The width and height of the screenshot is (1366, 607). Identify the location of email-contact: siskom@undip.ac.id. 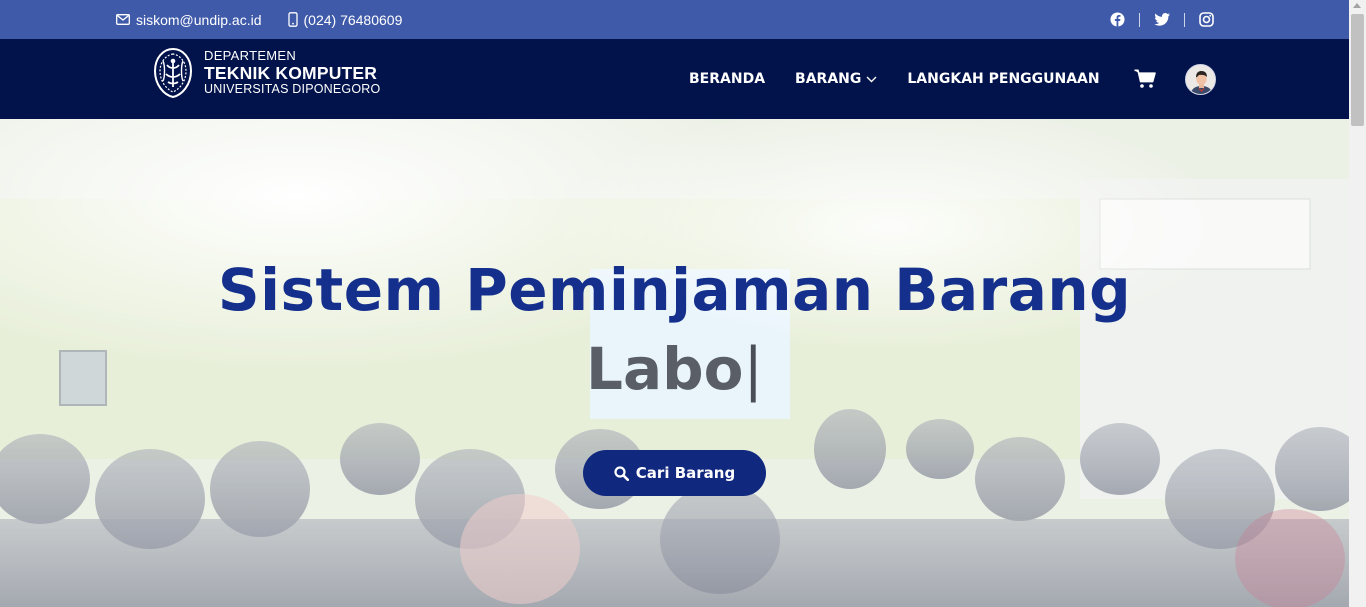
(189, 20).